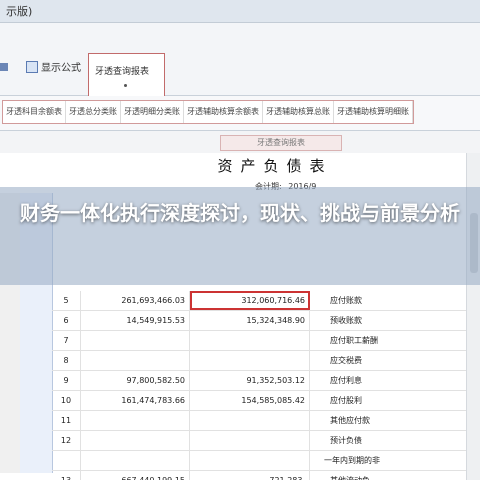  I want to click on sheet-heading: 资产负债表, so click(275, 166).